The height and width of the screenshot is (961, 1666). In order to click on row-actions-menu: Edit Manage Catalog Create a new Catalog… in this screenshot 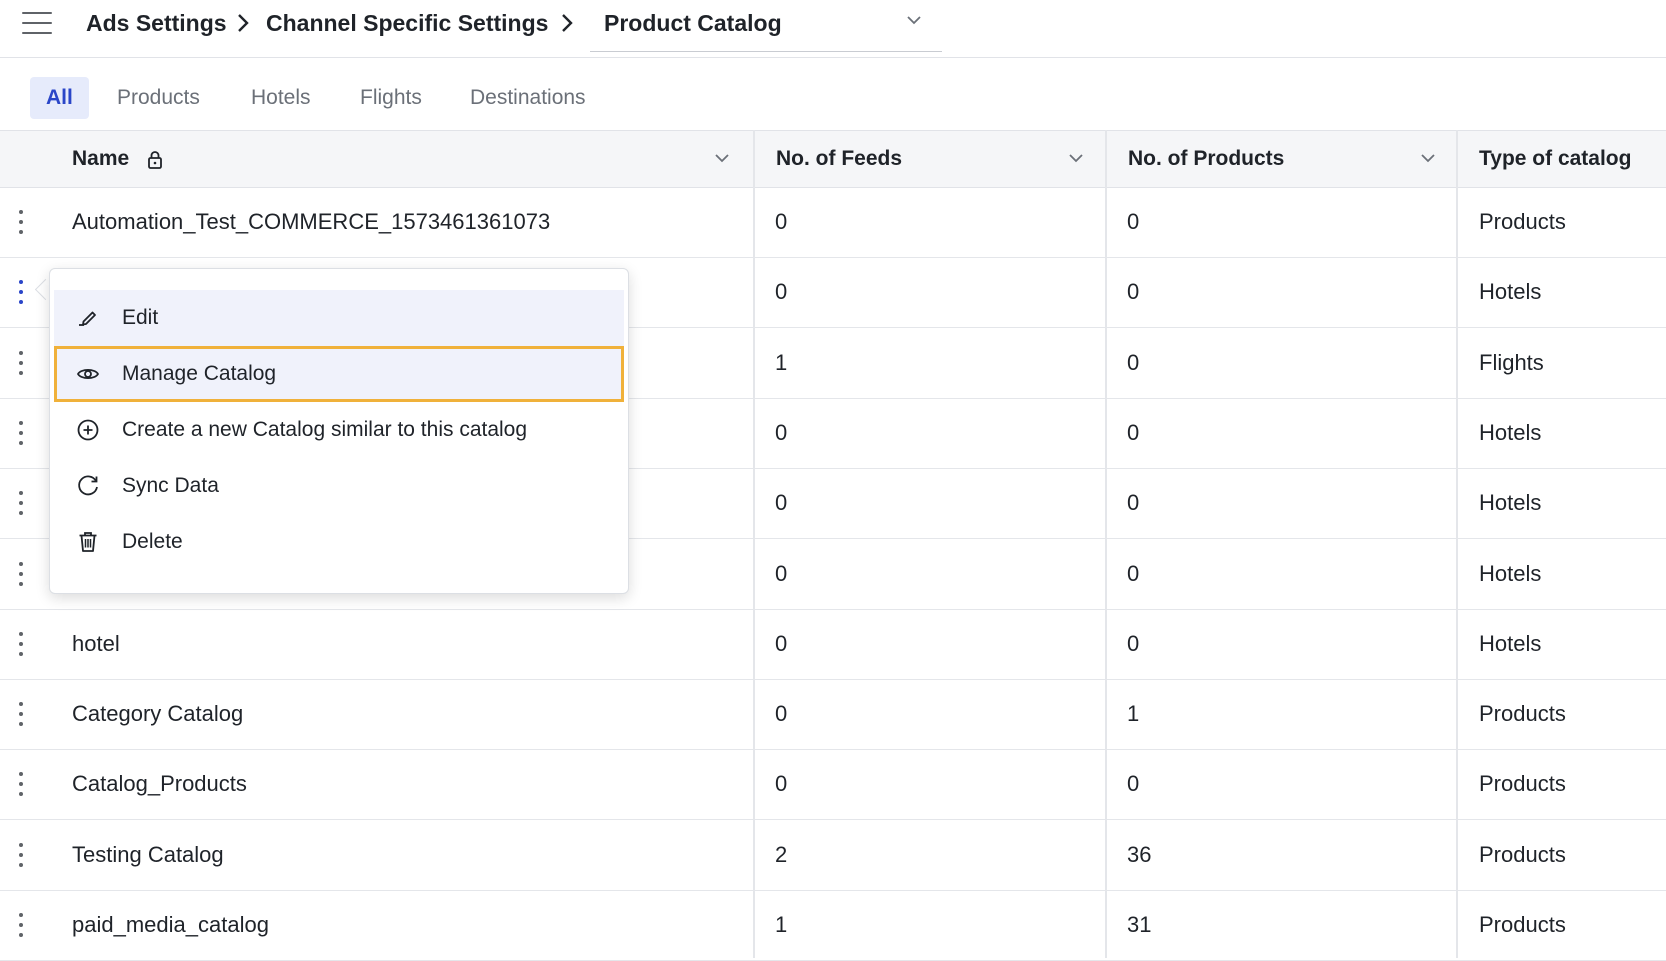, I will do `click(339, 431)`.